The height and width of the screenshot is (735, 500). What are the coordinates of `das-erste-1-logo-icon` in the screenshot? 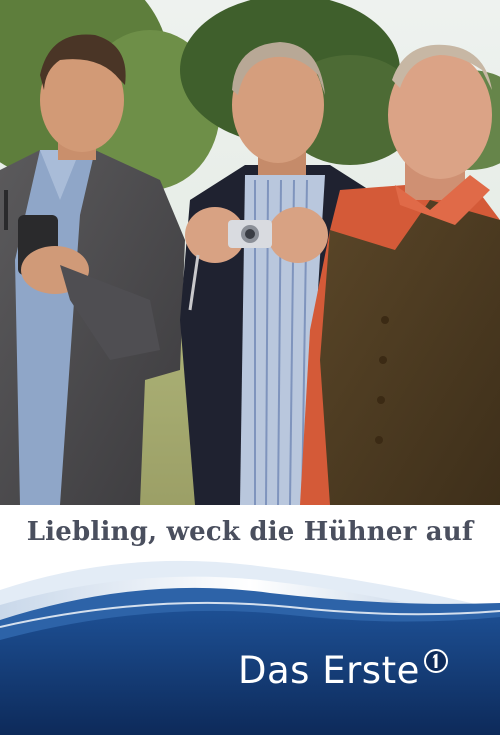 It's located at (435, 661).